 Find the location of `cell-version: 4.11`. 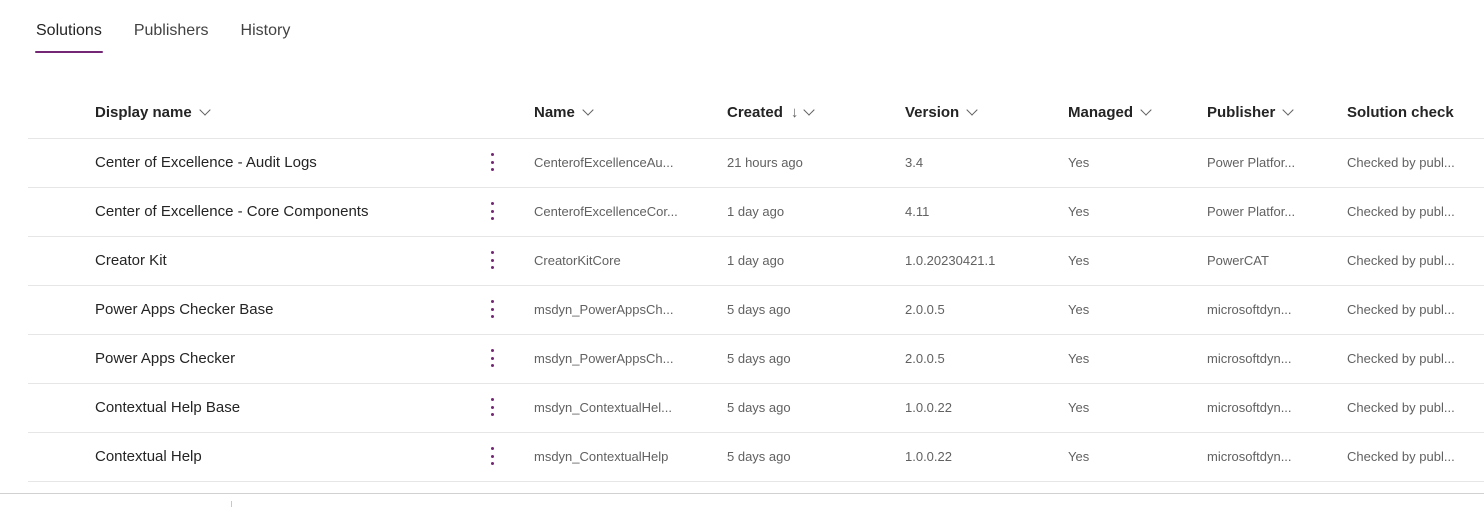

cell-version: 4.11 is located at coordinates (917, 211).